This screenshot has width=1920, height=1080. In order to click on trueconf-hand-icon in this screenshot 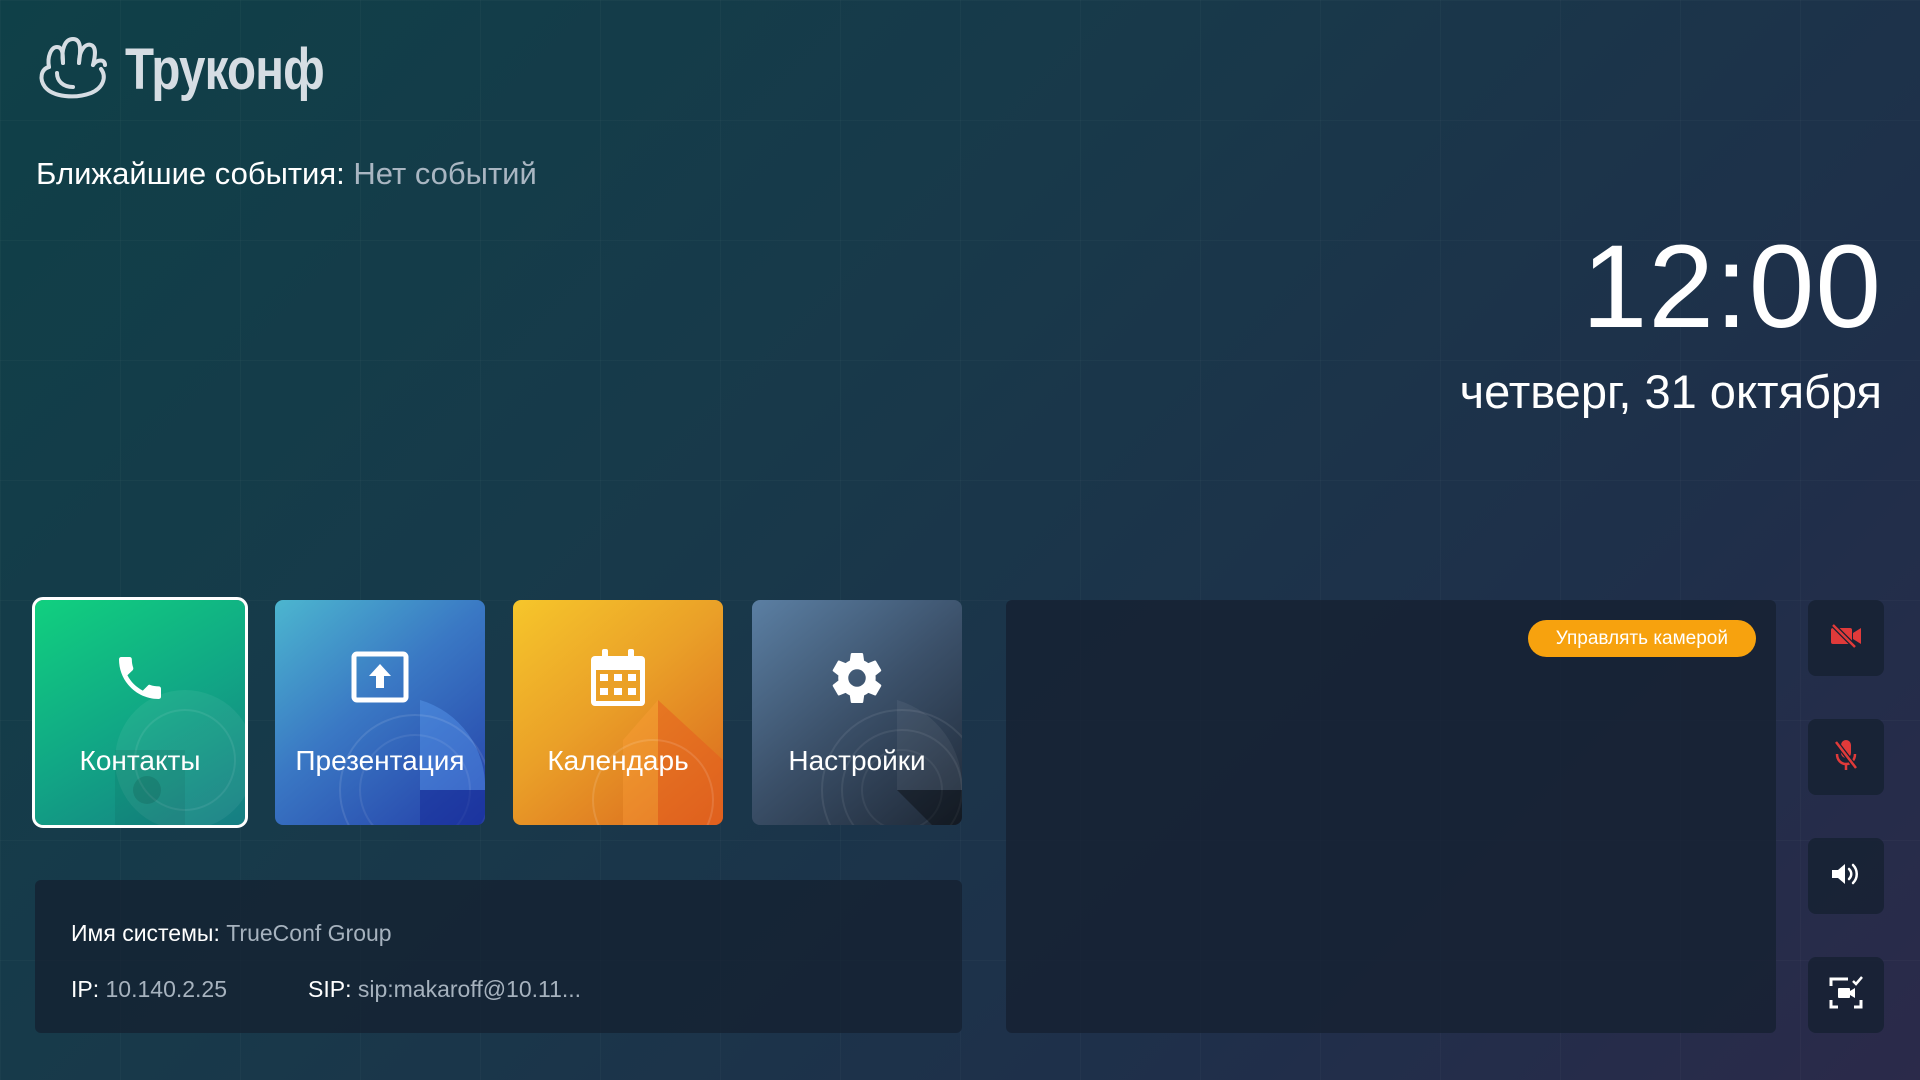, I will do `click(74, 69)`.